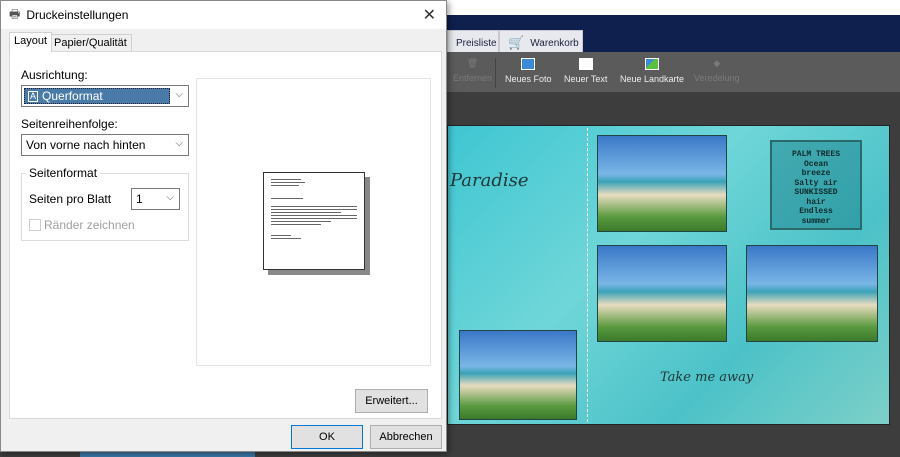 The width and height of the screenshot is (900, 457). I want to click on orientation-select: A Querformat ⌵, so click(105, 96).